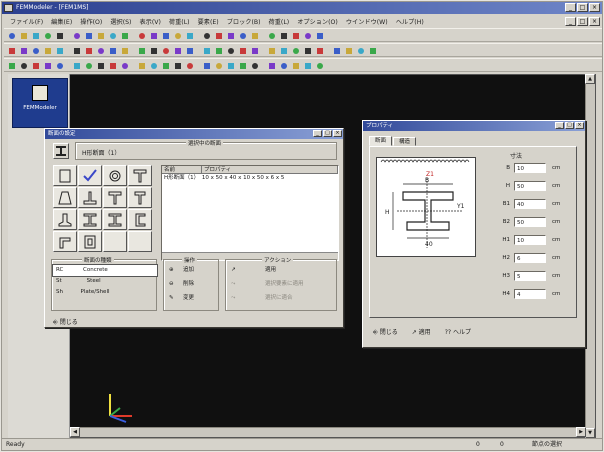 The height and width of the screenshot is (452, 604). I want to click on shape-t-icon, so click(140, 175).